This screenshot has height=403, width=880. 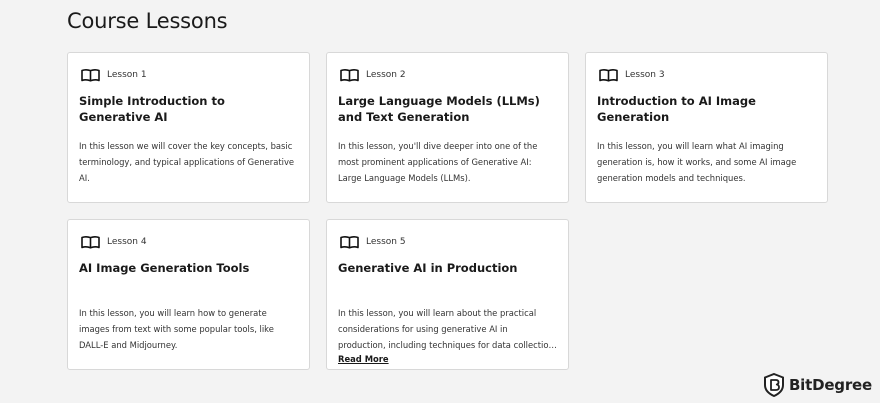 I want to click on lesson-header: Lesson 1, so click(x=188, y=75).